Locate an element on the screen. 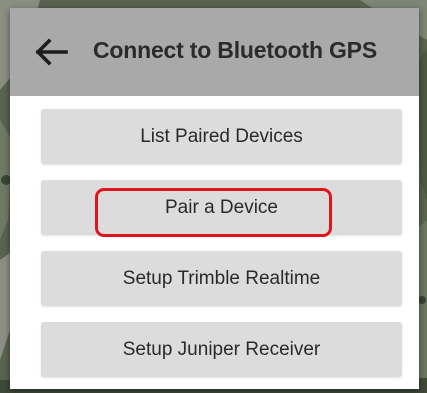 Image resolution: width=427 pixels, height=393 pixels. dialog-title: Connect to Bluetooth GPS is located at coordinates (235, 50).